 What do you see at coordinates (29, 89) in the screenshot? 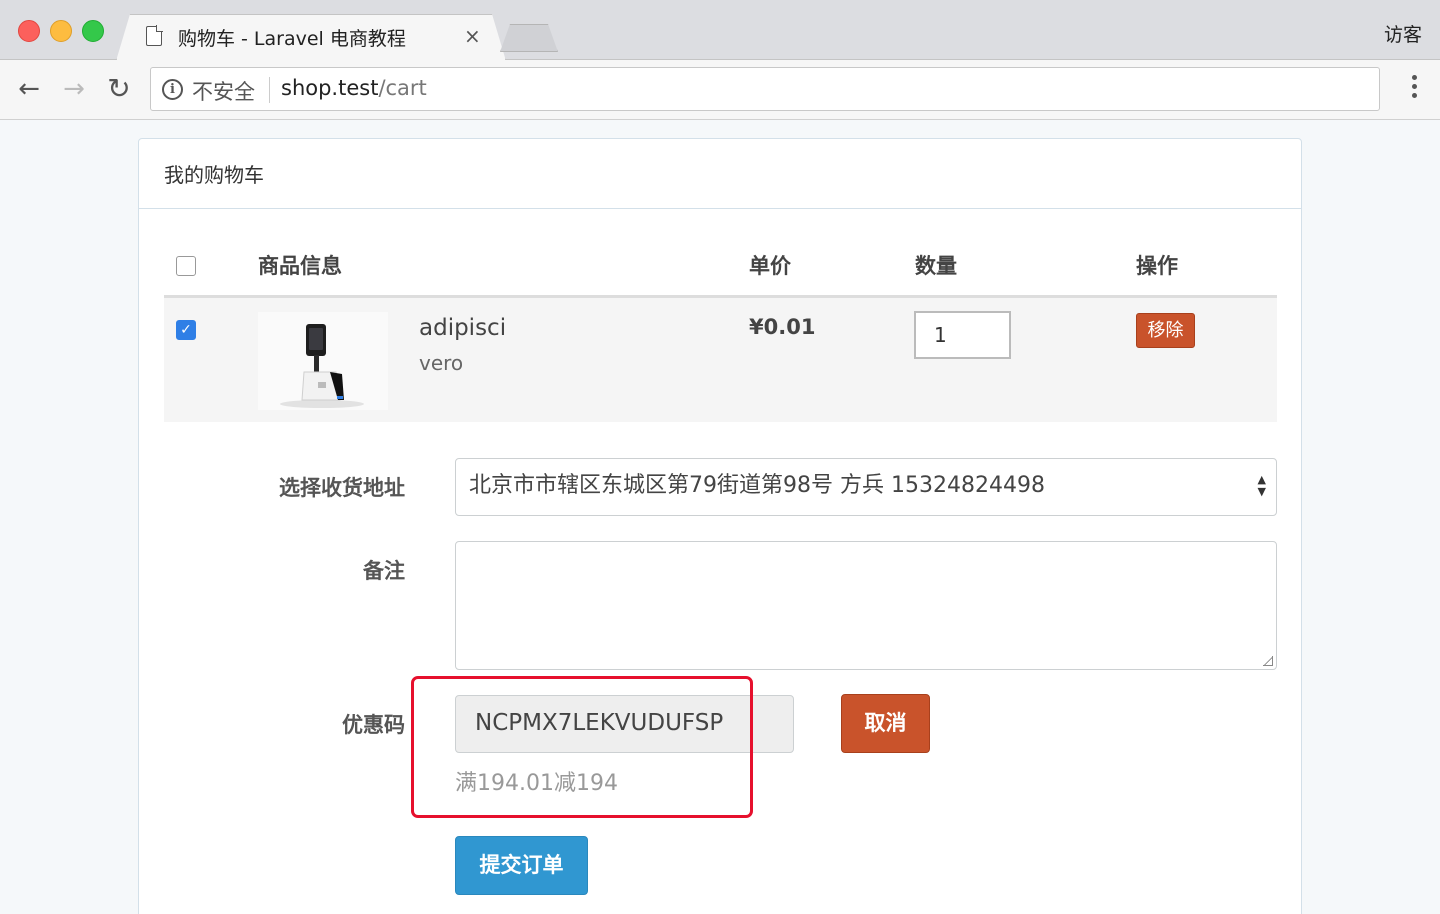
I see `arrow-left-icon: ←` at bounding box center [29, 89].